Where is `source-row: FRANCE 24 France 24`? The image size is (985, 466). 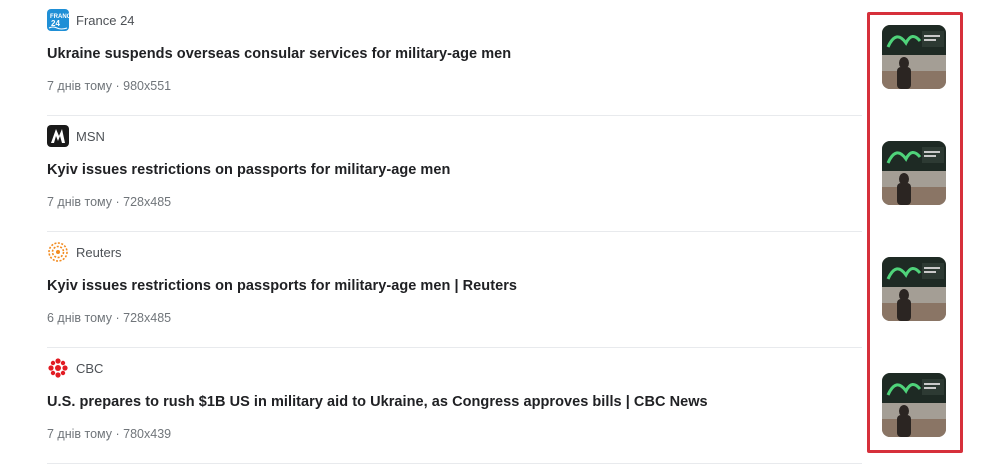
source-row: FRANCE 24 France 24 is located at coordinates (91, 20).